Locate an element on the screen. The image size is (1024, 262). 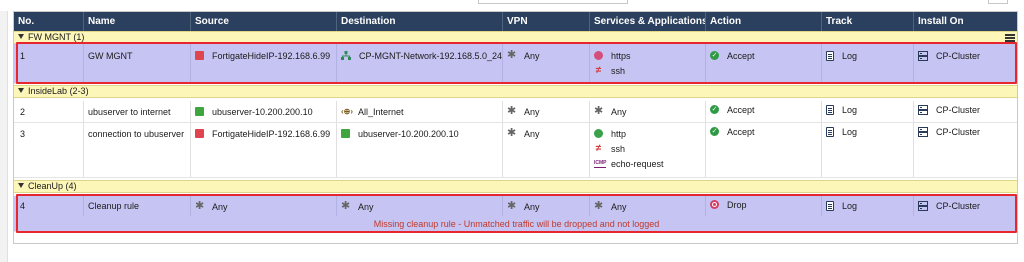
destination-object: ubuserver-10.200.200.10 is located at coordinates (408, 134).